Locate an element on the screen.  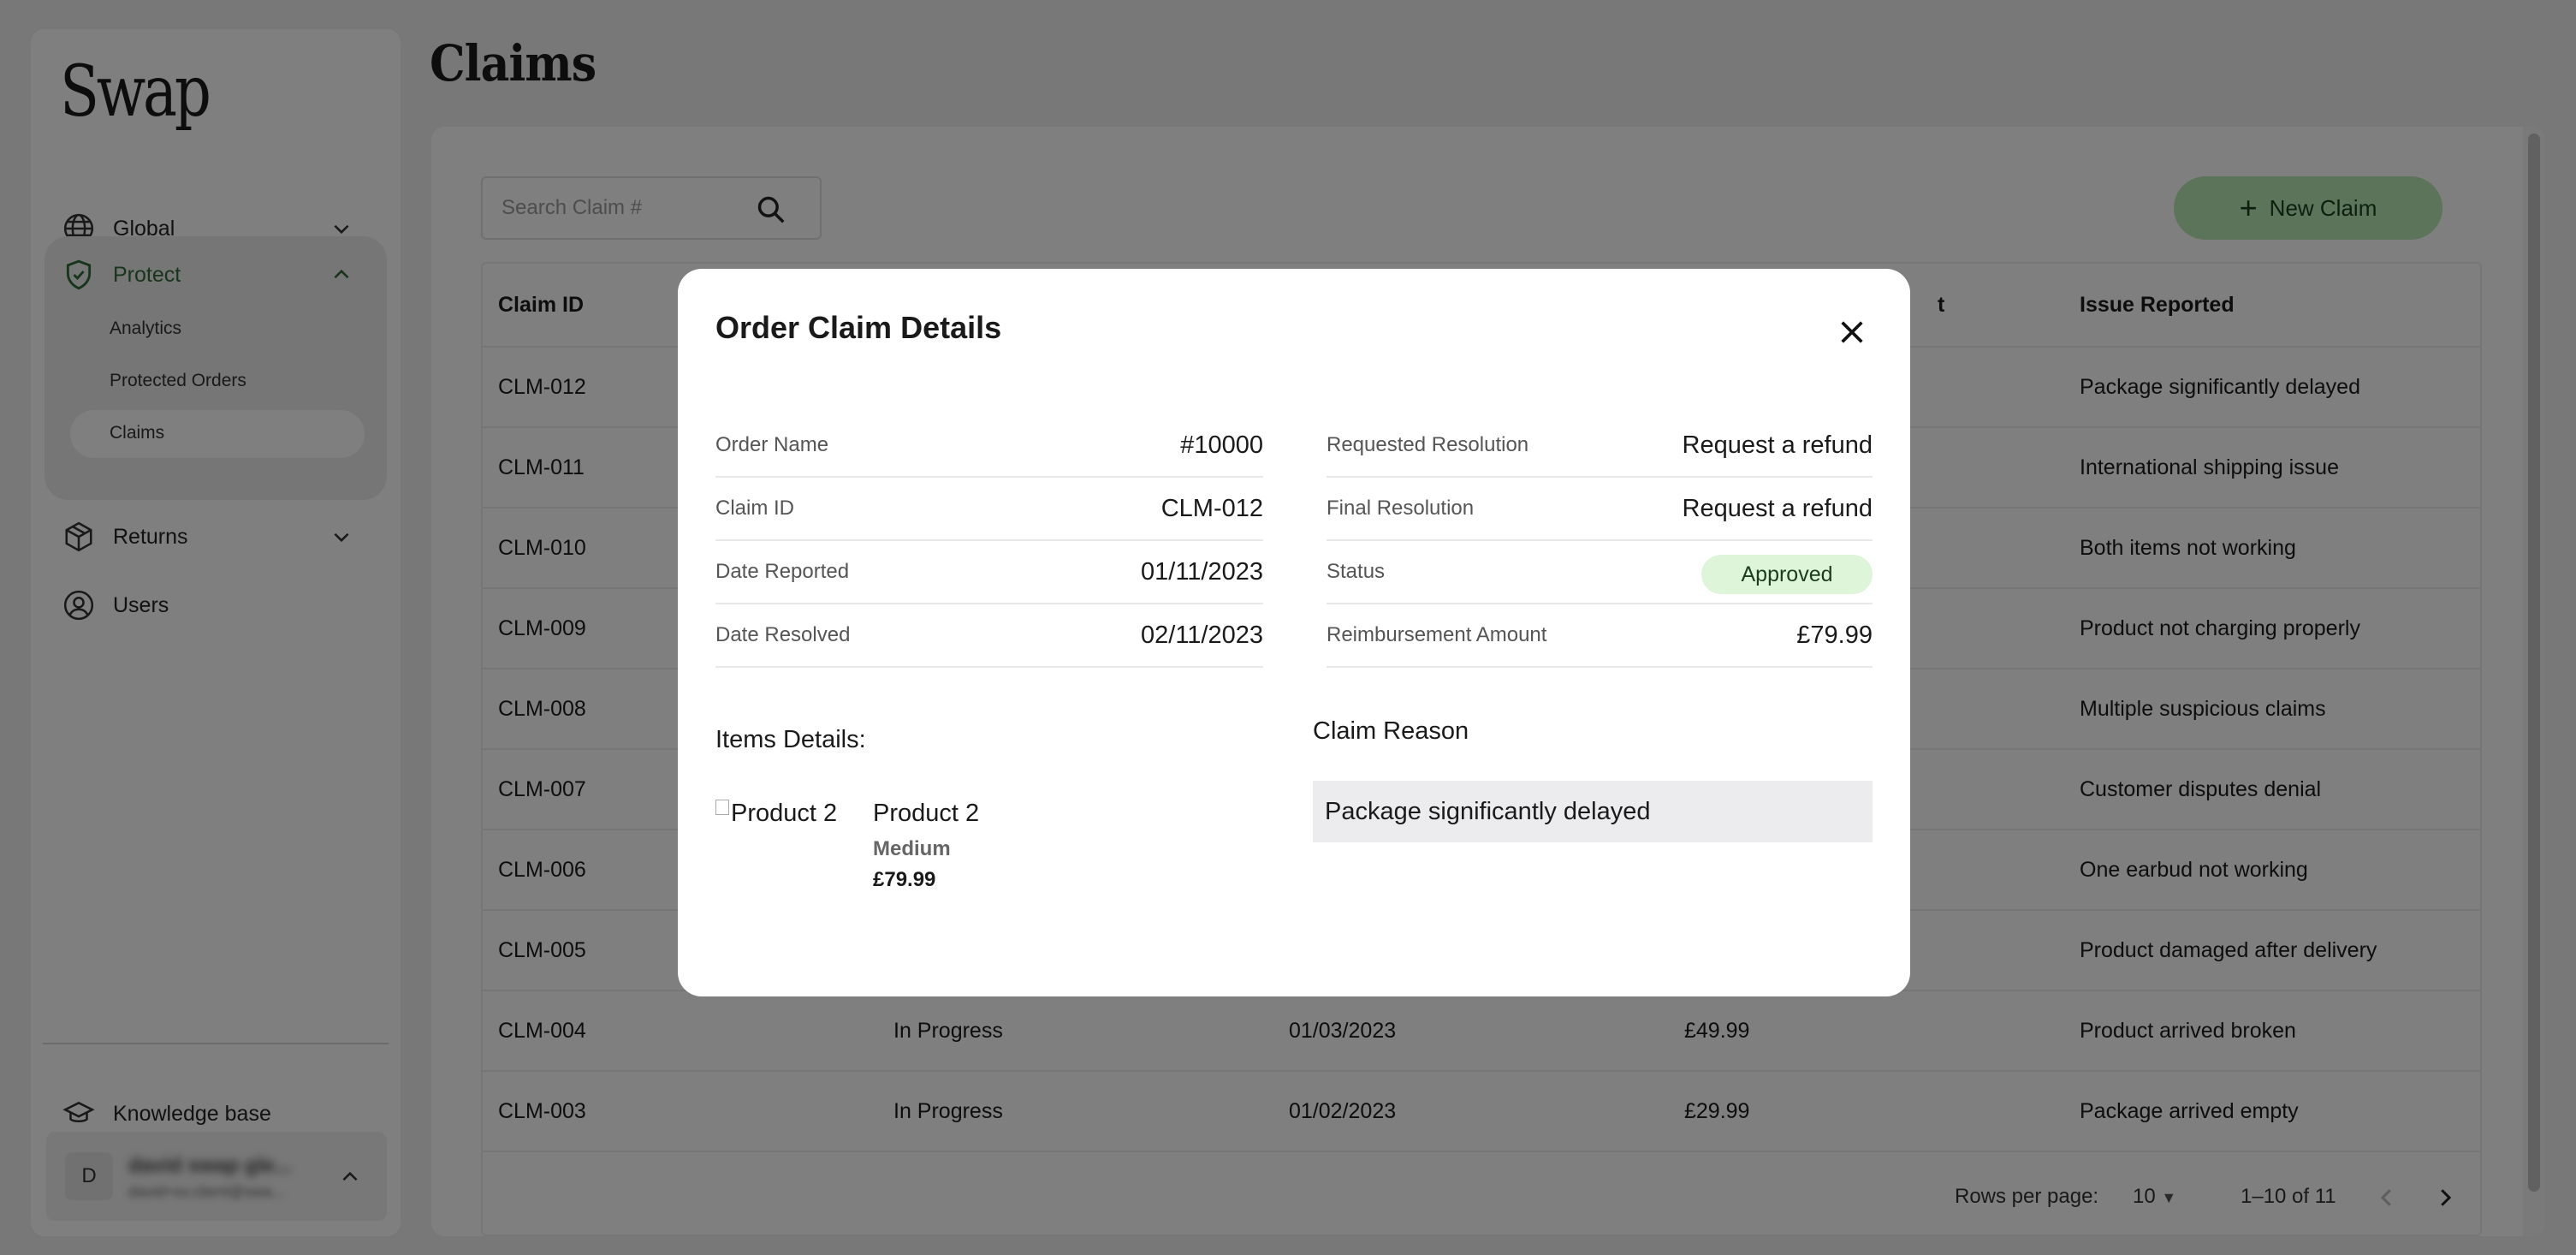
status-badge: Approved is located at coordinates (1787, 574).